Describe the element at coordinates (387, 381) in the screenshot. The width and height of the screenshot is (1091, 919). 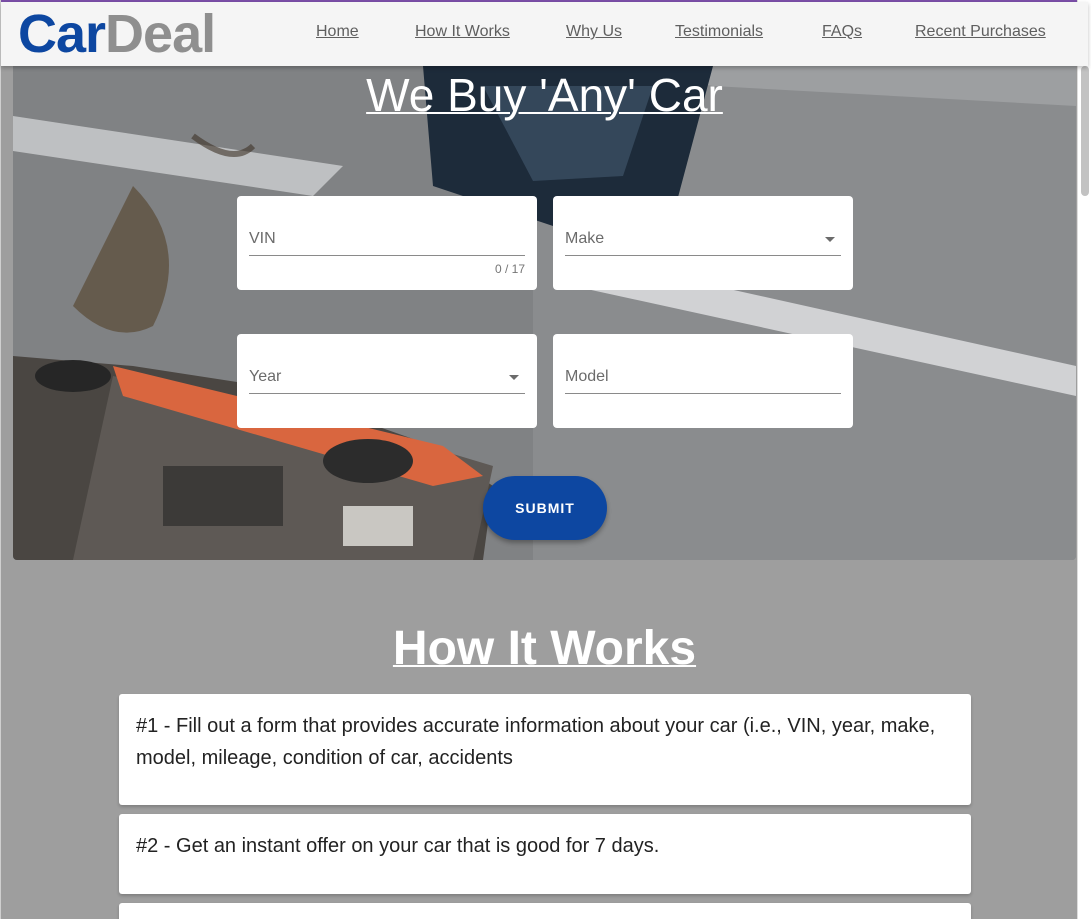
I see `year-select: Year` at that location.